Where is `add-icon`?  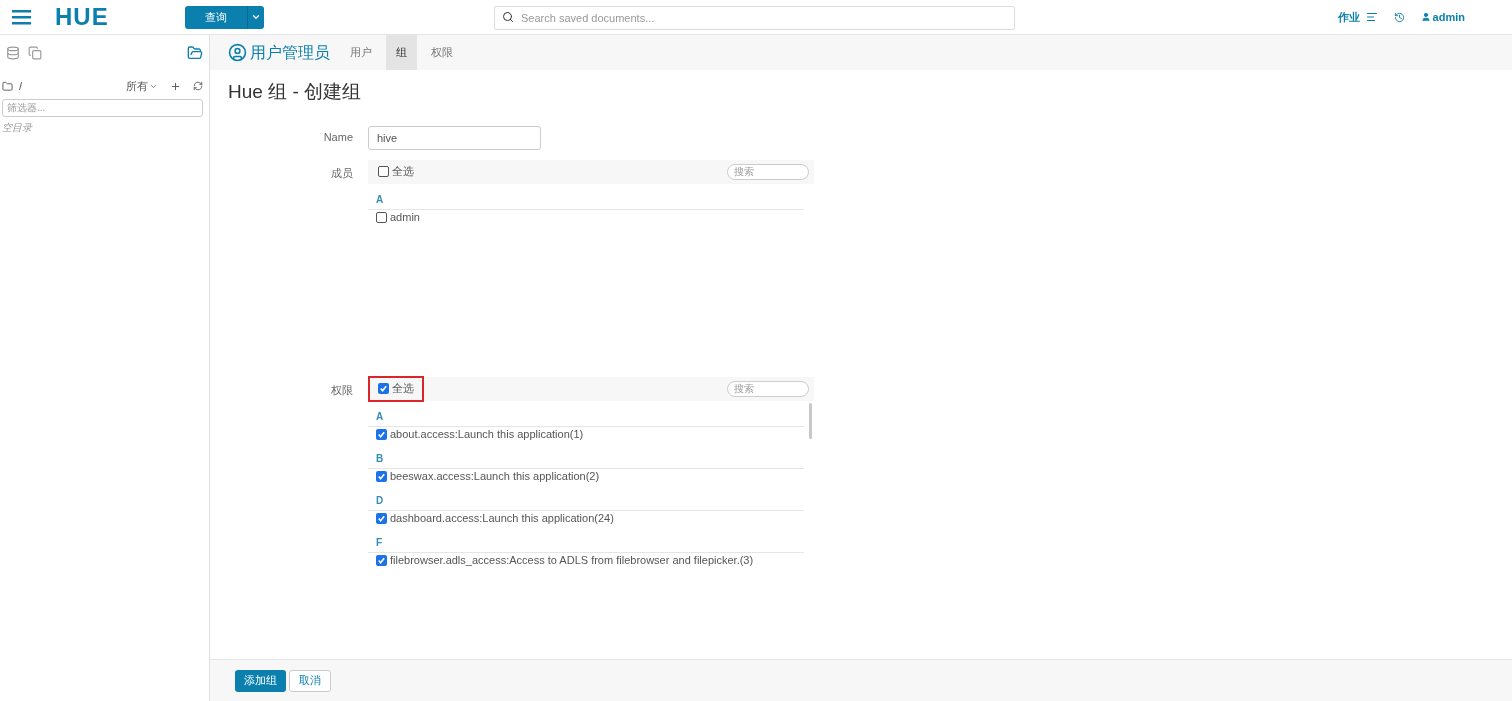
add-icon is located at coordinates (175, 86).